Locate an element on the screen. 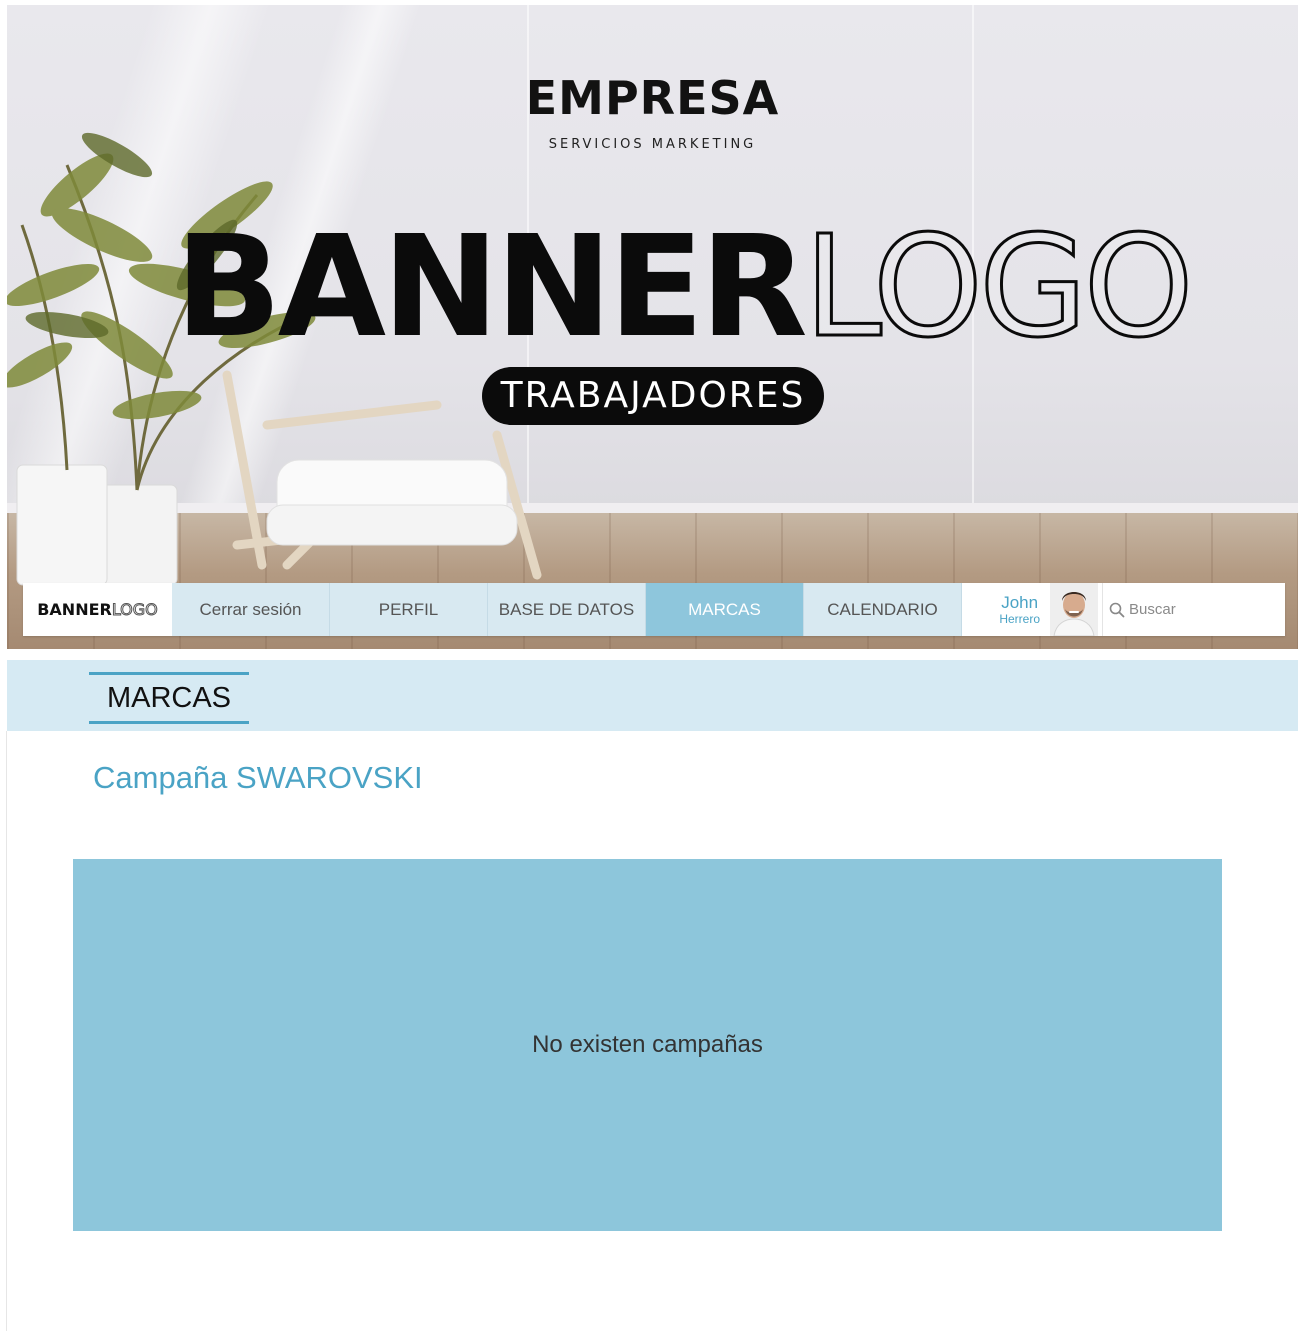 Image resolution: width=1299 pixels, height=1331 pixels. user-profile: John Herrero is located at coordinates (1032, 609).